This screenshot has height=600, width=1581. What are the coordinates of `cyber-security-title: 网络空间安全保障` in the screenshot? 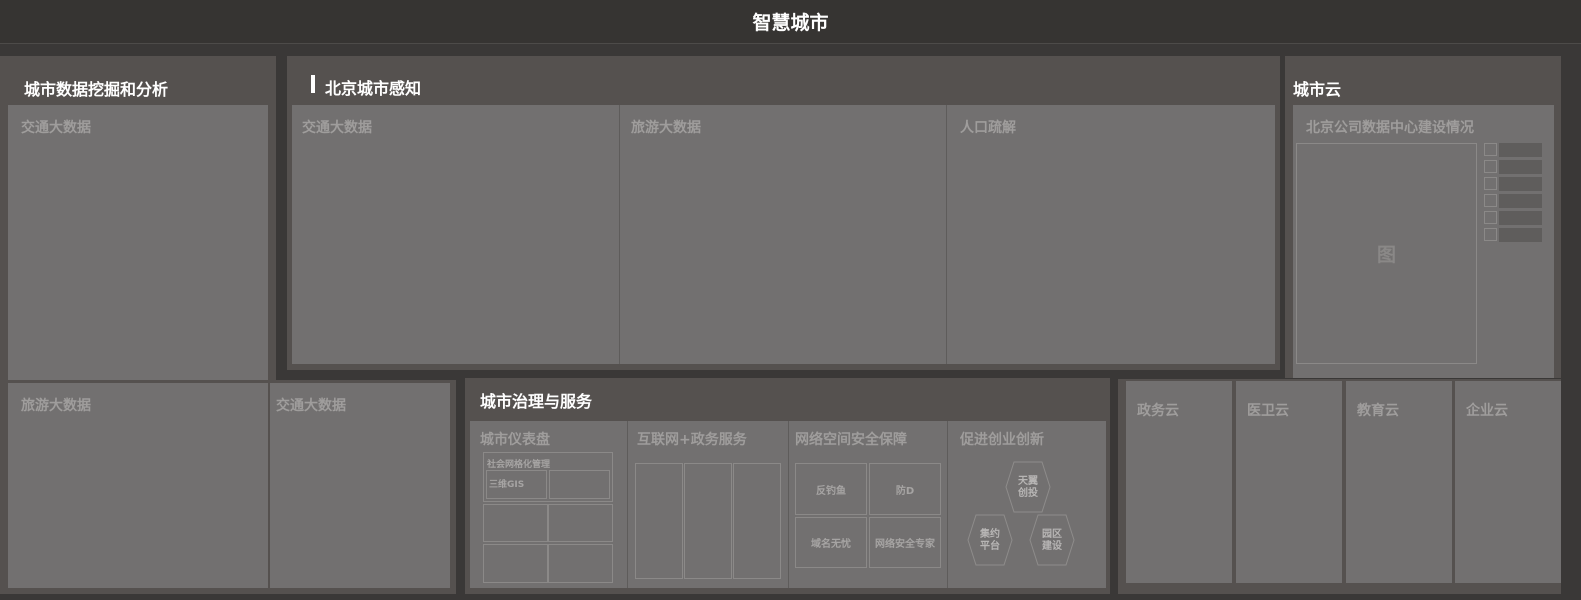 It's located at (851, 439).